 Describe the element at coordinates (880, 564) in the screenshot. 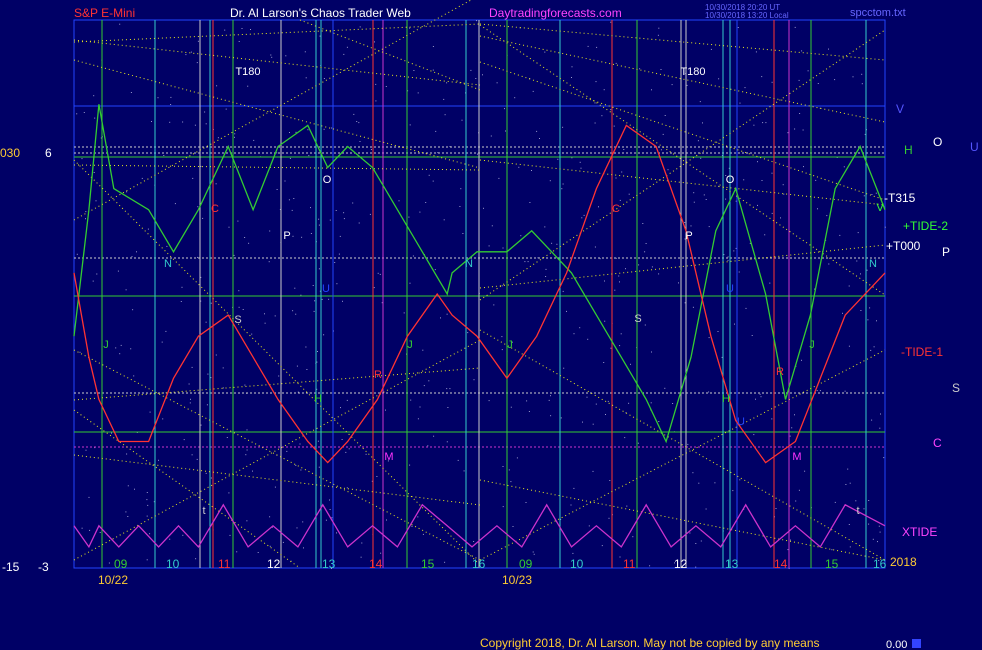

I see `x-tick-16-b: 16` at that location.